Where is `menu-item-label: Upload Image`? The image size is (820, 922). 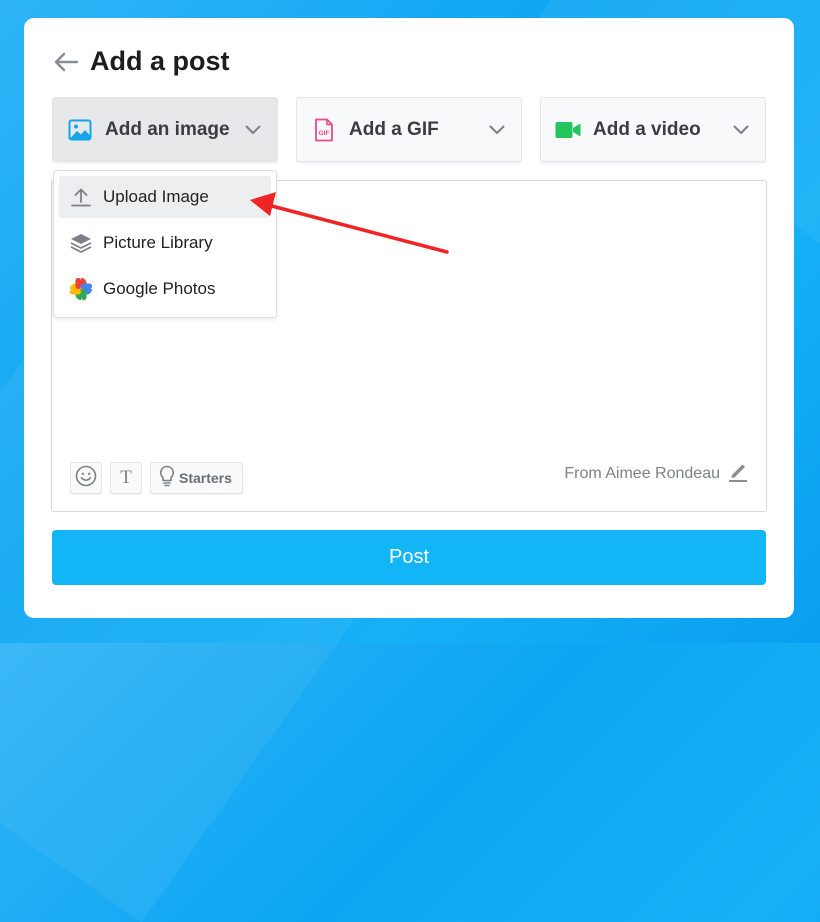
menu-item-label: Upload Image is located at coordinates (156, 196).